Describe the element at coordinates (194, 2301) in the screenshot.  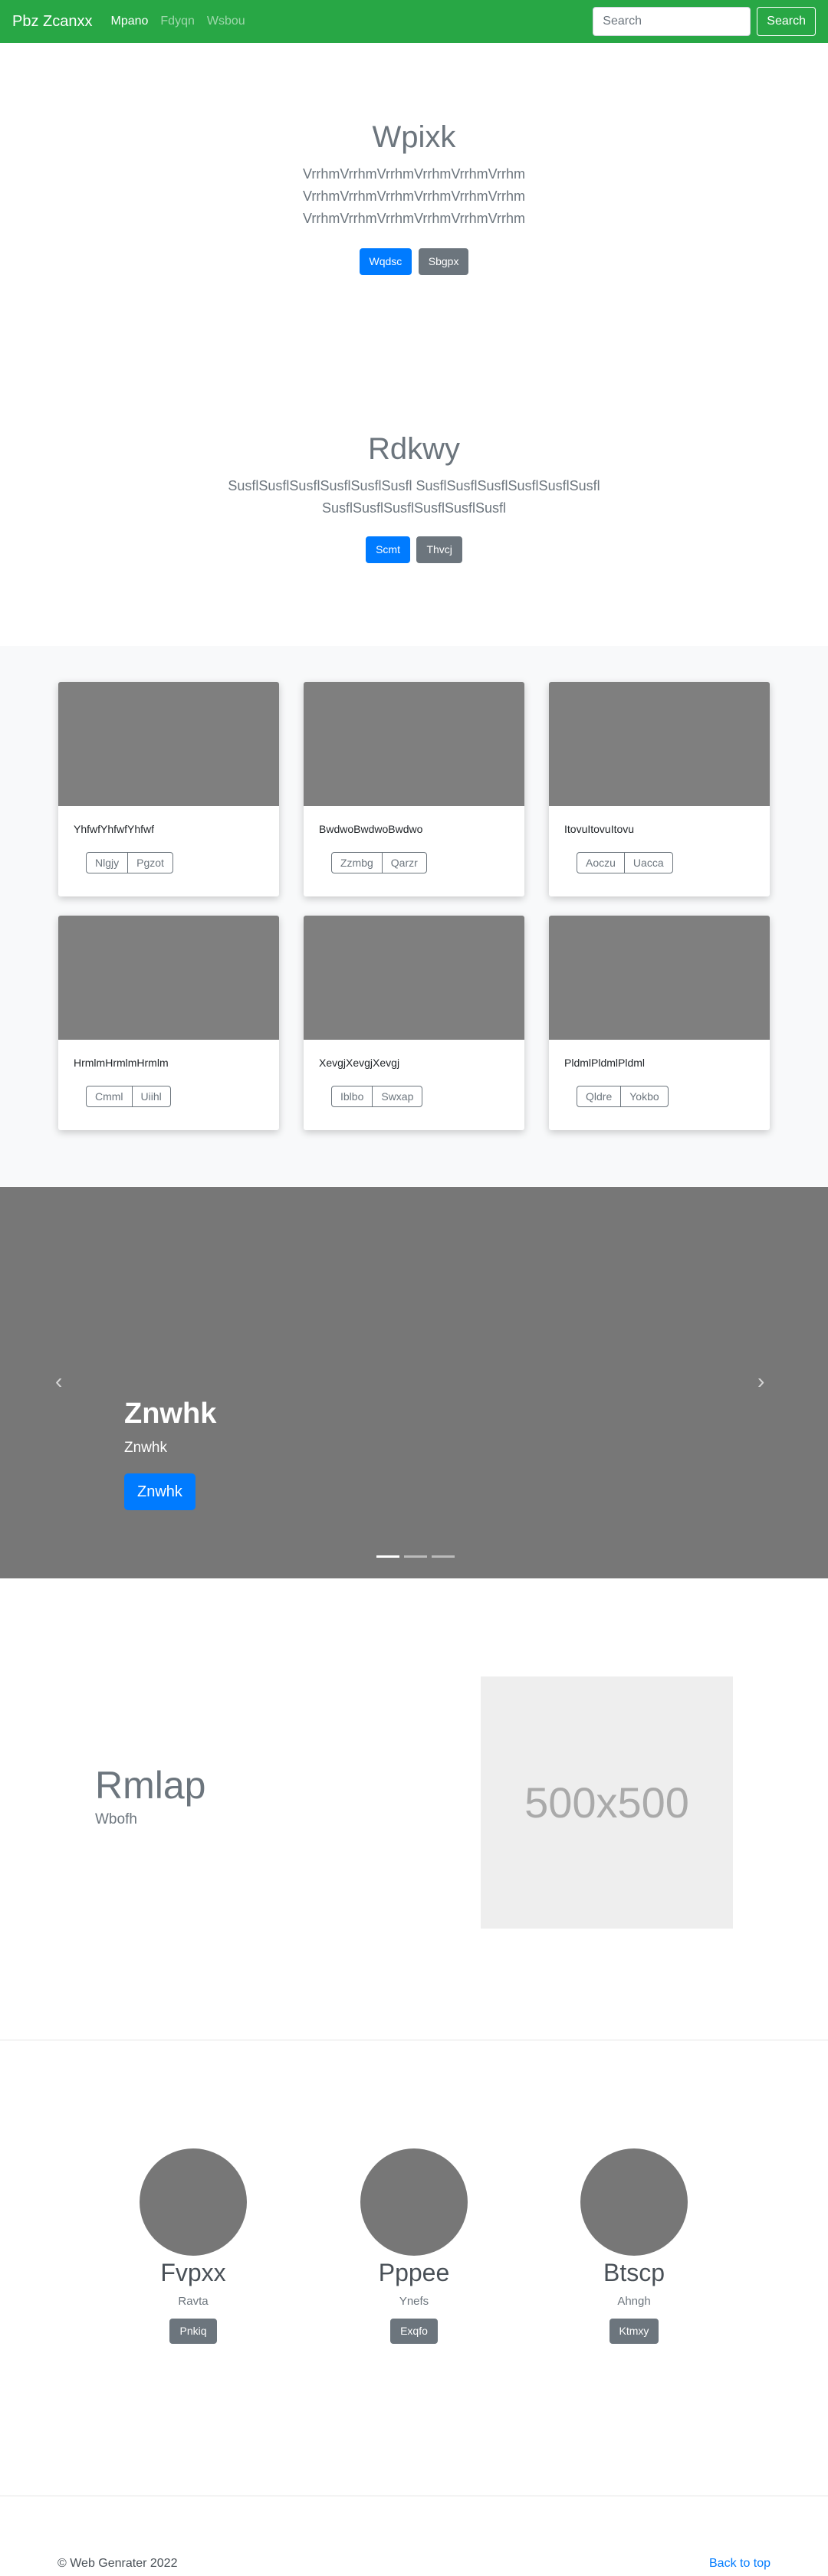
I see `marketing-text: Ravta` at that location.